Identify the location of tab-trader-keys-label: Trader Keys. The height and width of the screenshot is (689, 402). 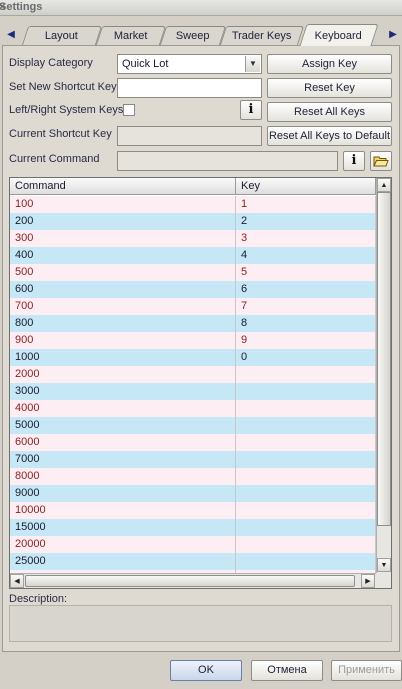
(262, 36).